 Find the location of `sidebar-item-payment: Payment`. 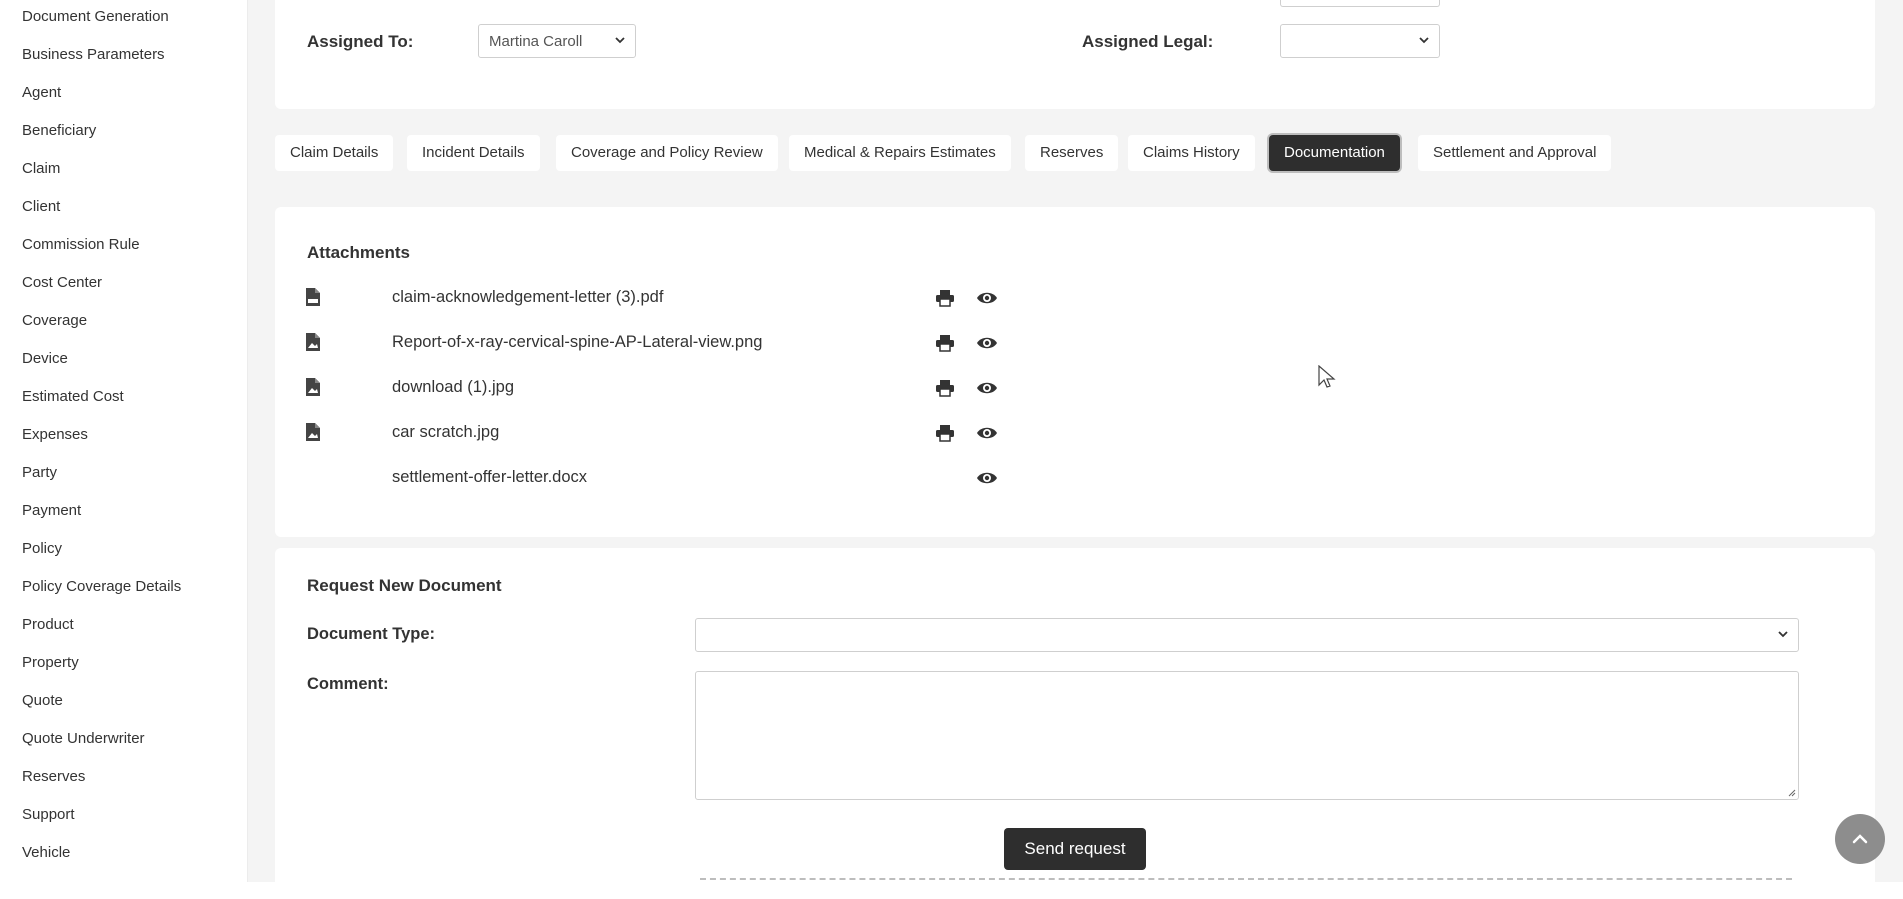

sidebar-item-payment: Payment is located at coordinates (51, 510).